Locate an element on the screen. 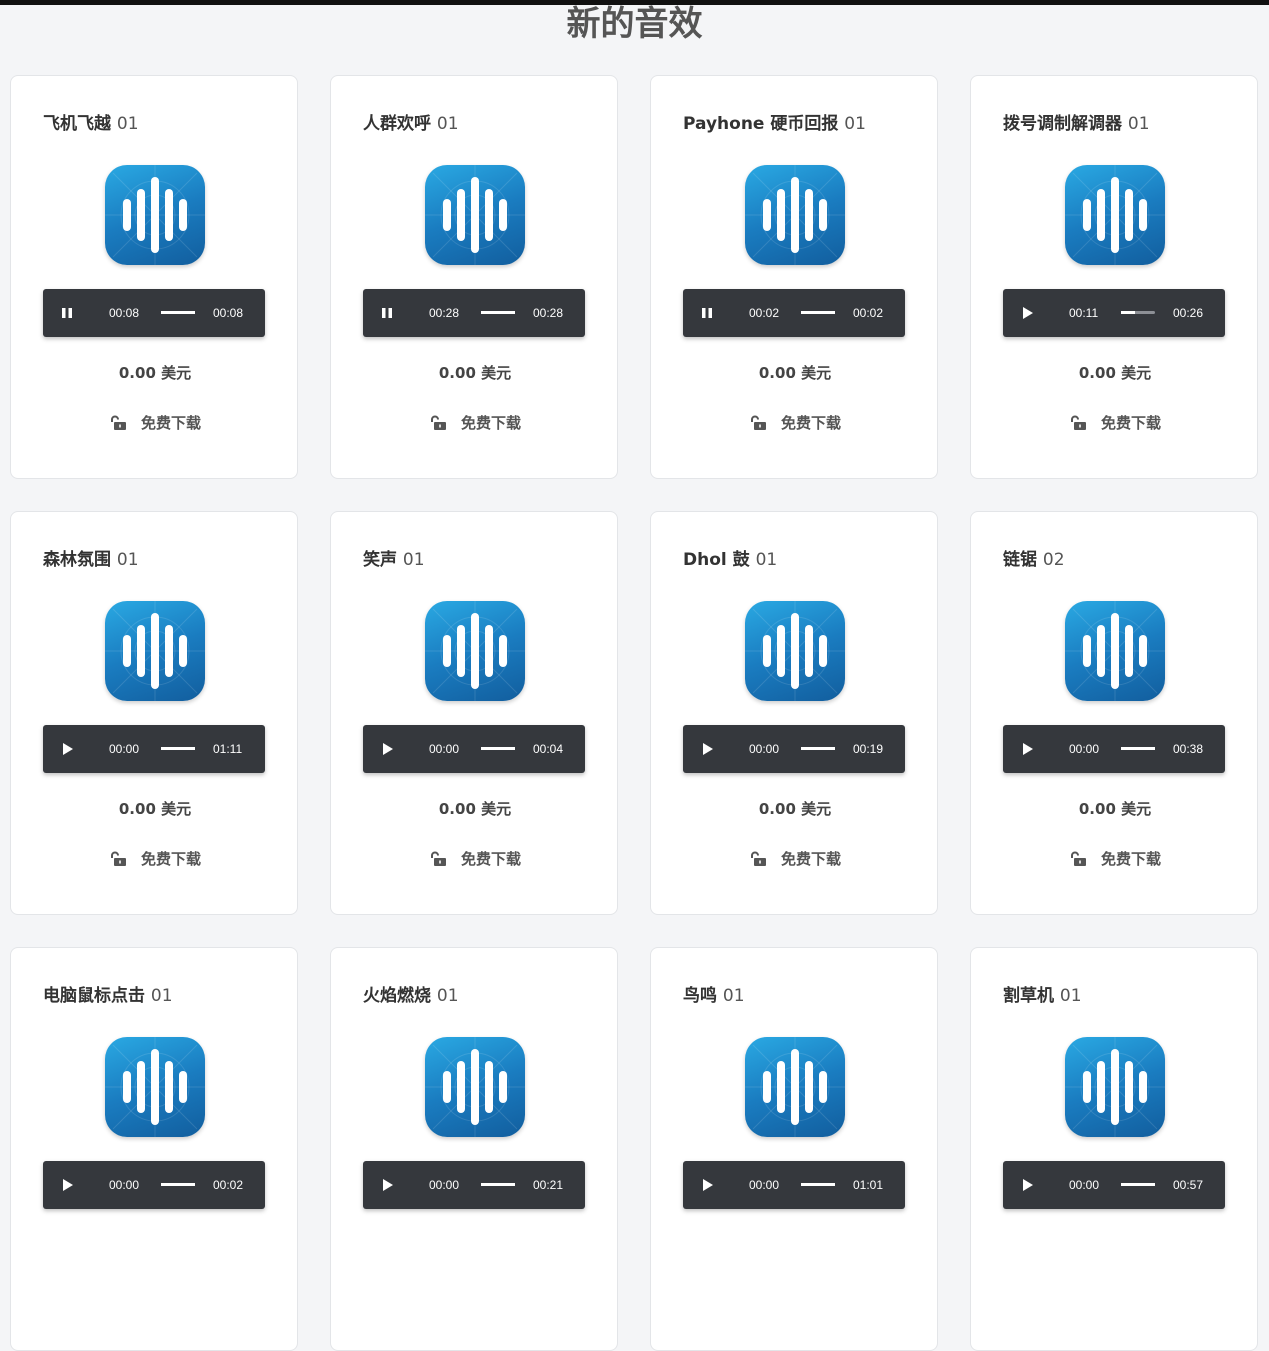 The width and height of the screenshot is (1269, 1351). card-title: 人群欢呼 01 is located at coordinates (411, 121).